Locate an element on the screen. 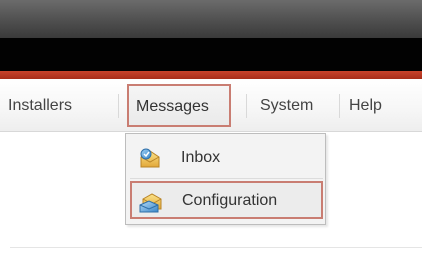 This screenshot has height=255, width=422. inbox-icon is located at coordinates (150, 158).